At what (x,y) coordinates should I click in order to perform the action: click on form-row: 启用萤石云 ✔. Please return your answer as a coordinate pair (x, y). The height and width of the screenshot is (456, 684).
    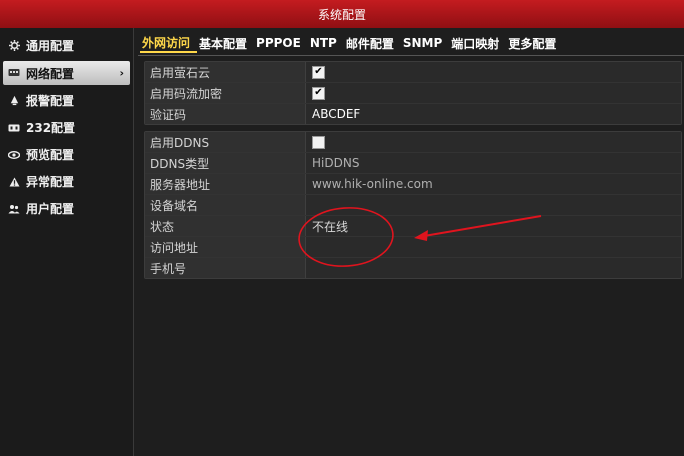
    Looking at the image, I should click on (413, 72).